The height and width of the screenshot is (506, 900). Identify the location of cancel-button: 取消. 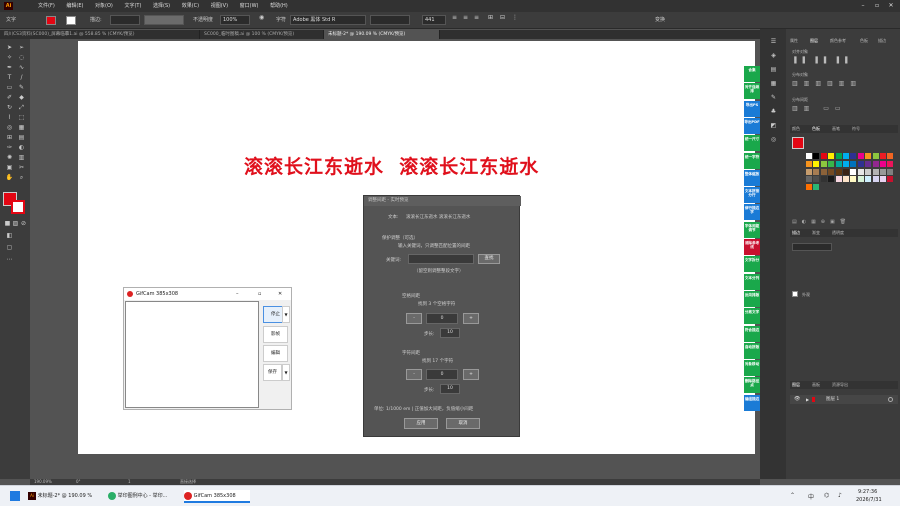
(463, 423).